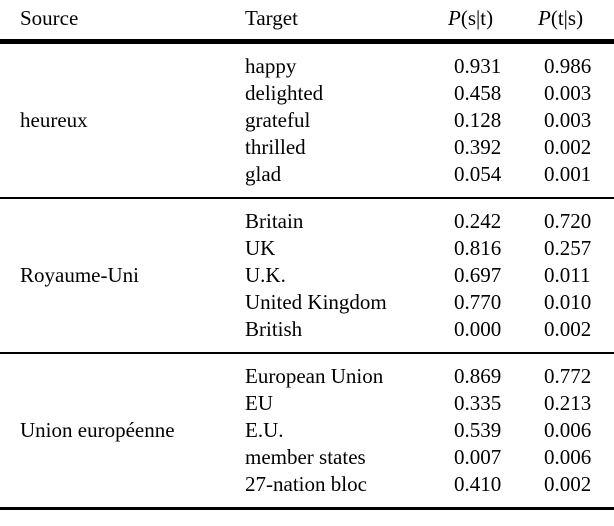 The height and width of the screenshot is (526, 614). What do you see at coordinates (314, 376) in the screenshot?
I see `target-phrase: European Union` at bounding box center [314, 376].